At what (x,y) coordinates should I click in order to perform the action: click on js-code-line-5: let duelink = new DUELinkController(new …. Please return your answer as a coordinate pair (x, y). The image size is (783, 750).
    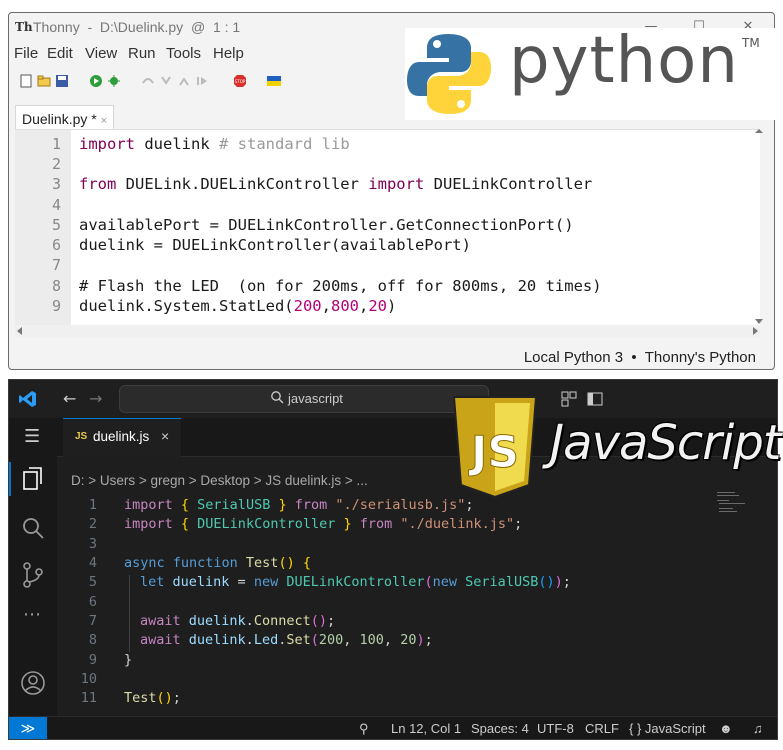
    Looking at the image, I should click on (355, 582).